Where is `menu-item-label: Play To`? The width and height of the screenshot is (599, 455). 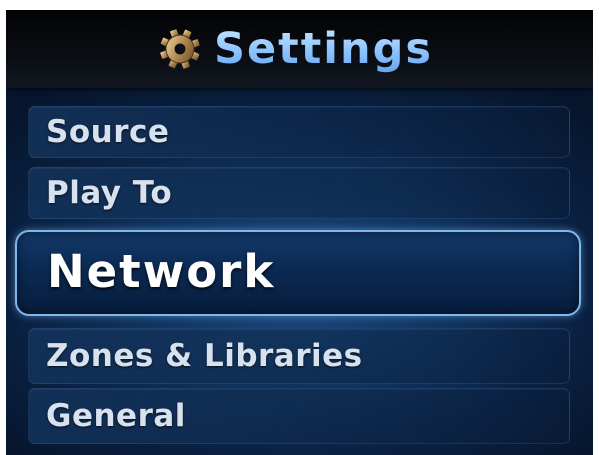
menu-item-label: Play To is located at coordinates (109, 193).